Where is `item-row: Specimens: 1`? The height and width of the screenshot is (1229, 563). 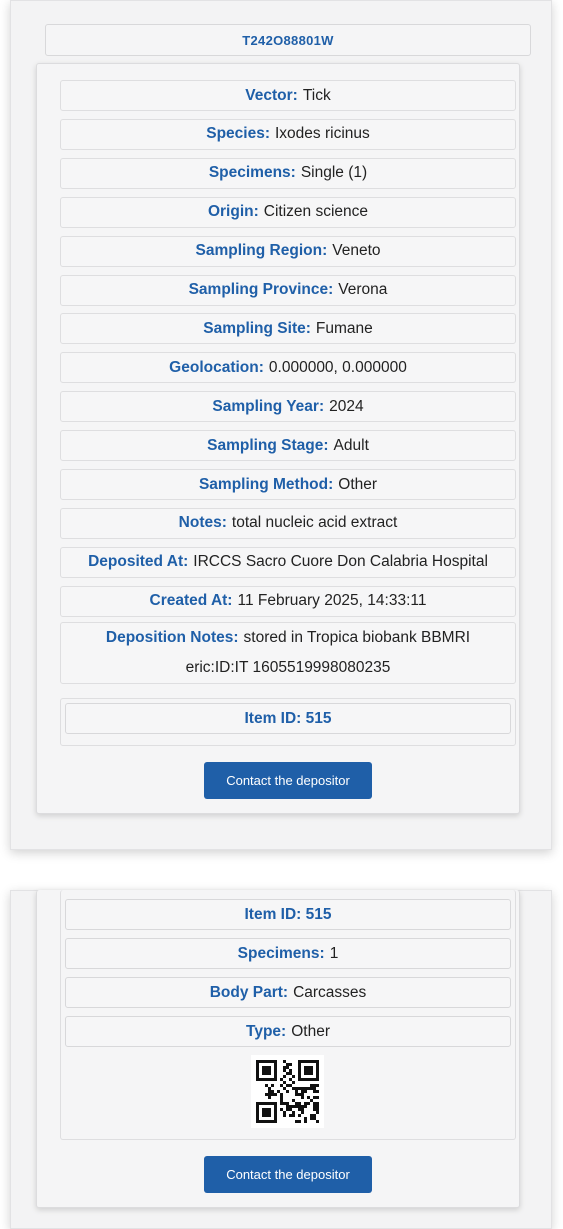 item-row: Specimens: 1 is located at coordinates (288, 953).